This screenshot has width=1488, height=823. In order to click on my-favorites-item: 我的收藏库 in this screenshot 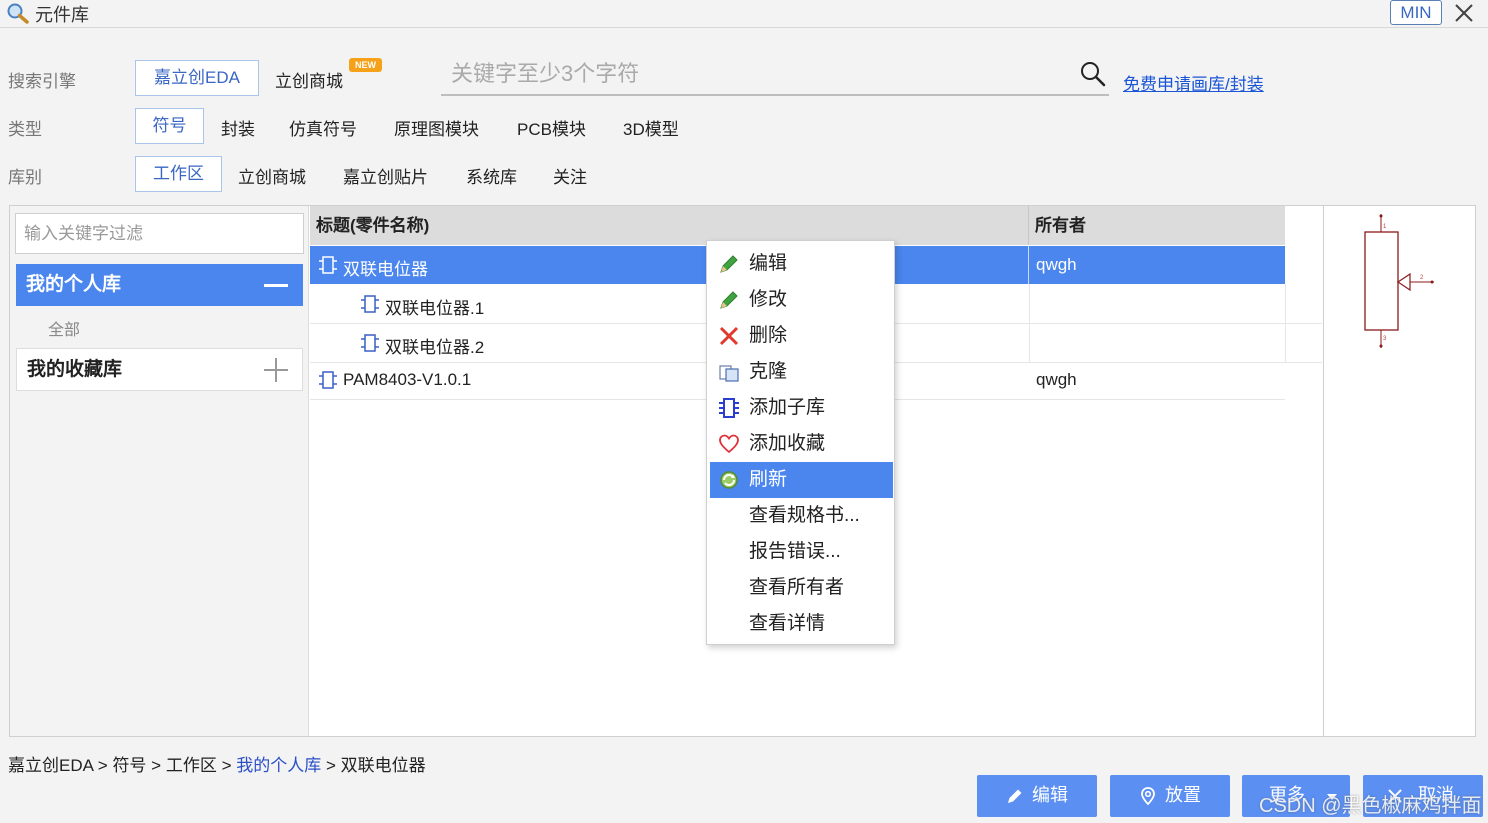, I will do `click(159, 369)`.